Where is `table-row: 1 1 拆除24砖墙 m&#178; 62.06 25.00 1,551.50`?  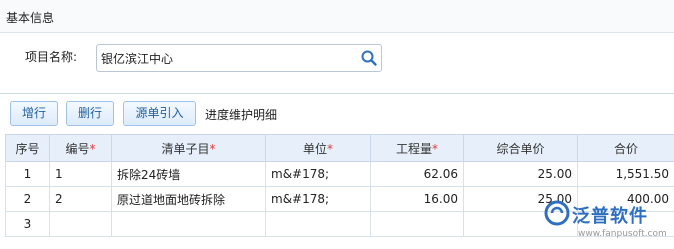
table-row: 1 1 拆除24砖墙 m&#178; 62.06 25.00 1,551.50 is located at coordinates (339, 174).